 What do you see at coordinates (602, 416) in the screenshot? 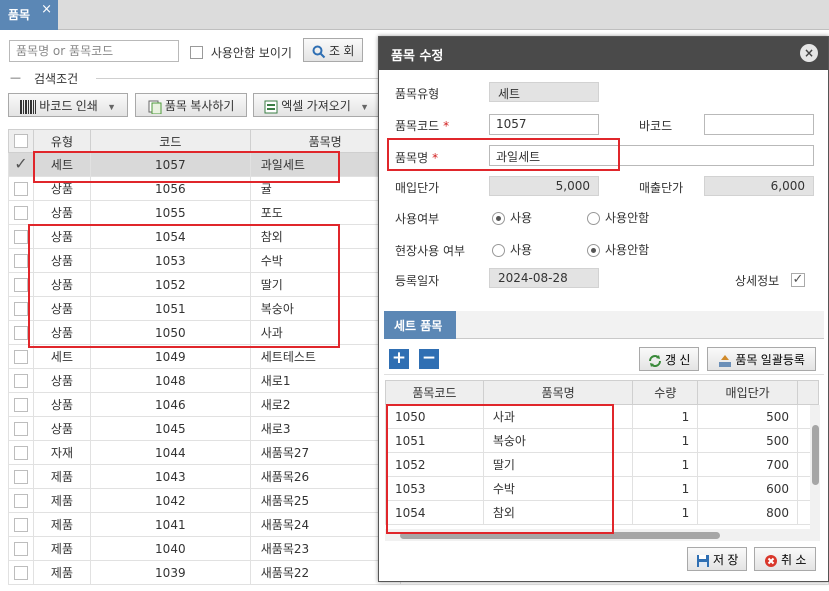
I see `table-row: 1050 사과 1 500` at bounding box center [602, 416].